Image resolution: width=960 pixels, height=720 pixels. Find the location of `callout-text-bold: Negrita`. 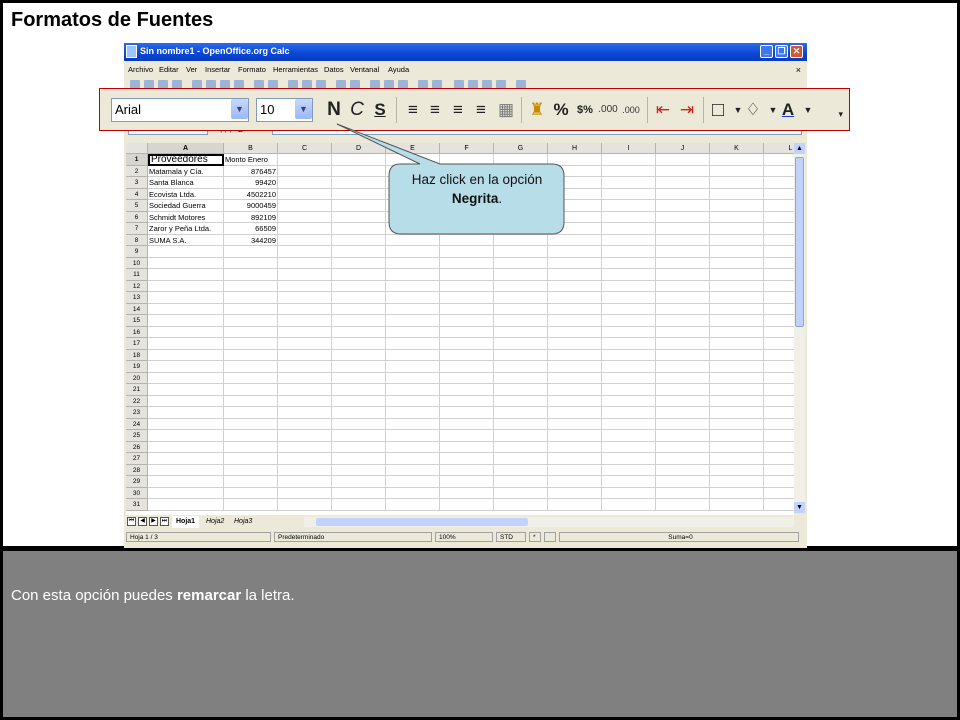

callout-text-bold: Negrita is located at coordinates (475, 198).